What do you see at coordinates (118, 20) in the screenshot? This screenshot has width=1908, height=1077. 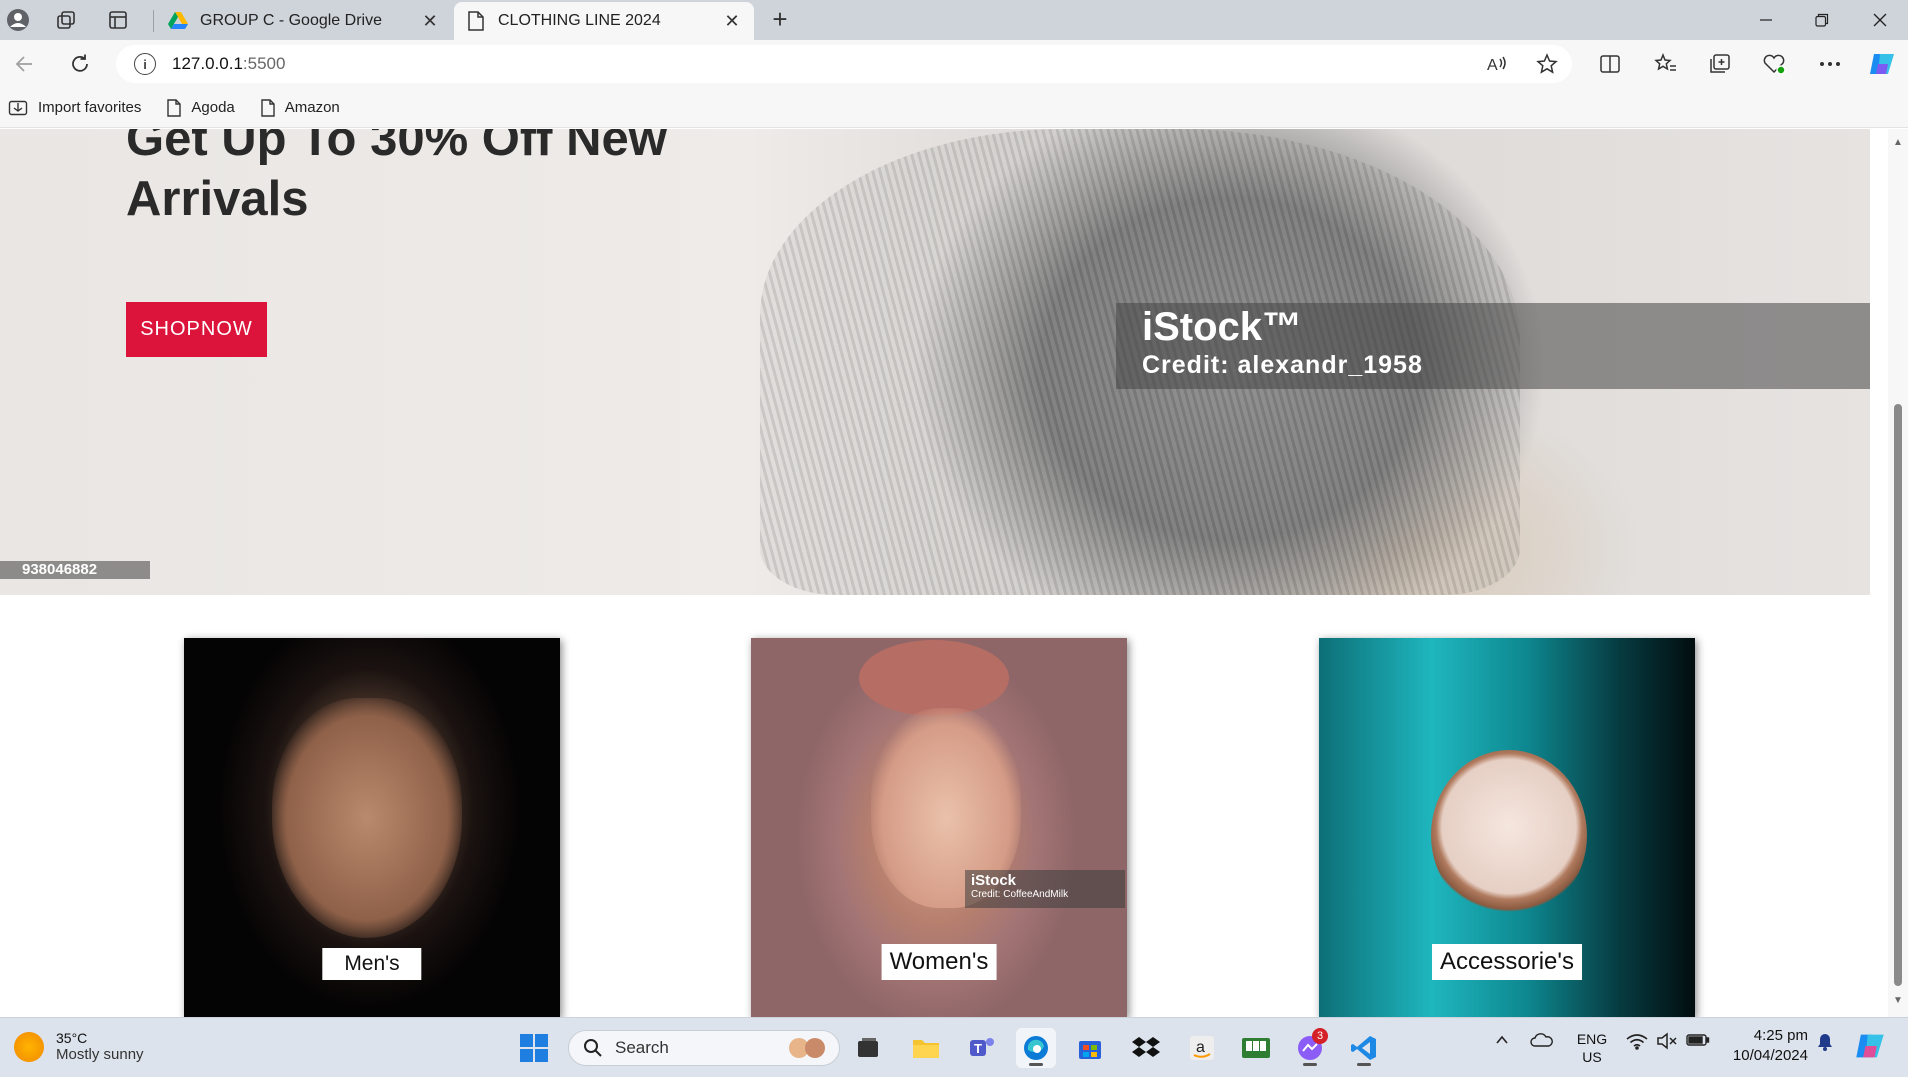 I see `vertical-tabs-icon` at bounding box center [118, 20].